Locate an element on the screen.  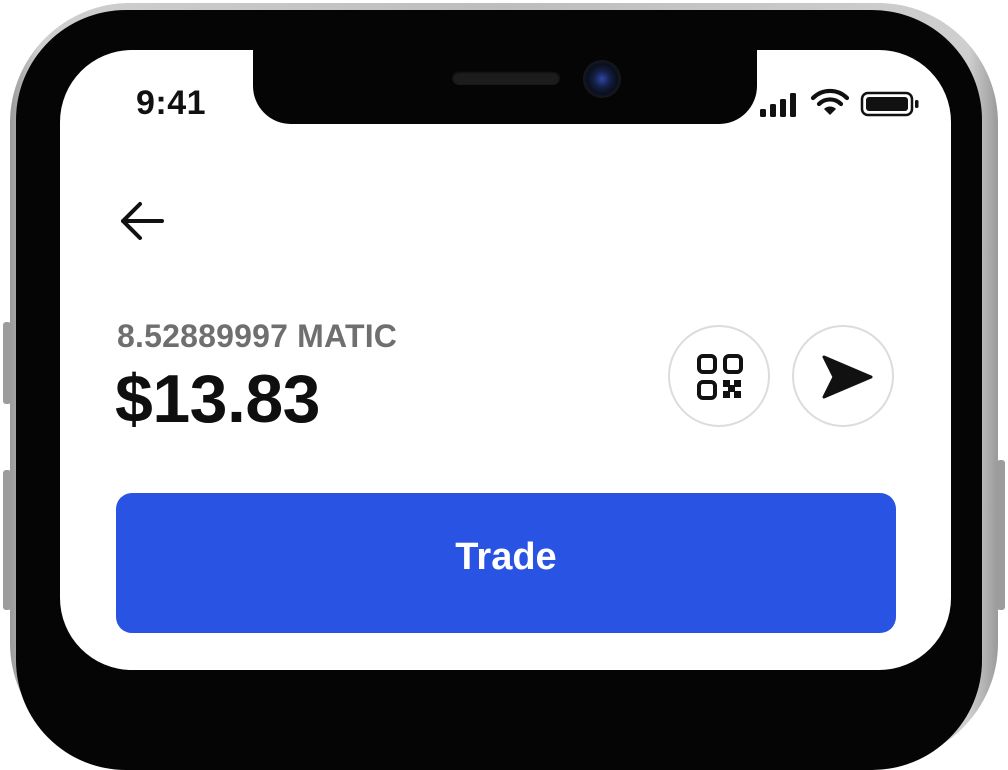
qr-code-icon is located at coordinates (720, 377).